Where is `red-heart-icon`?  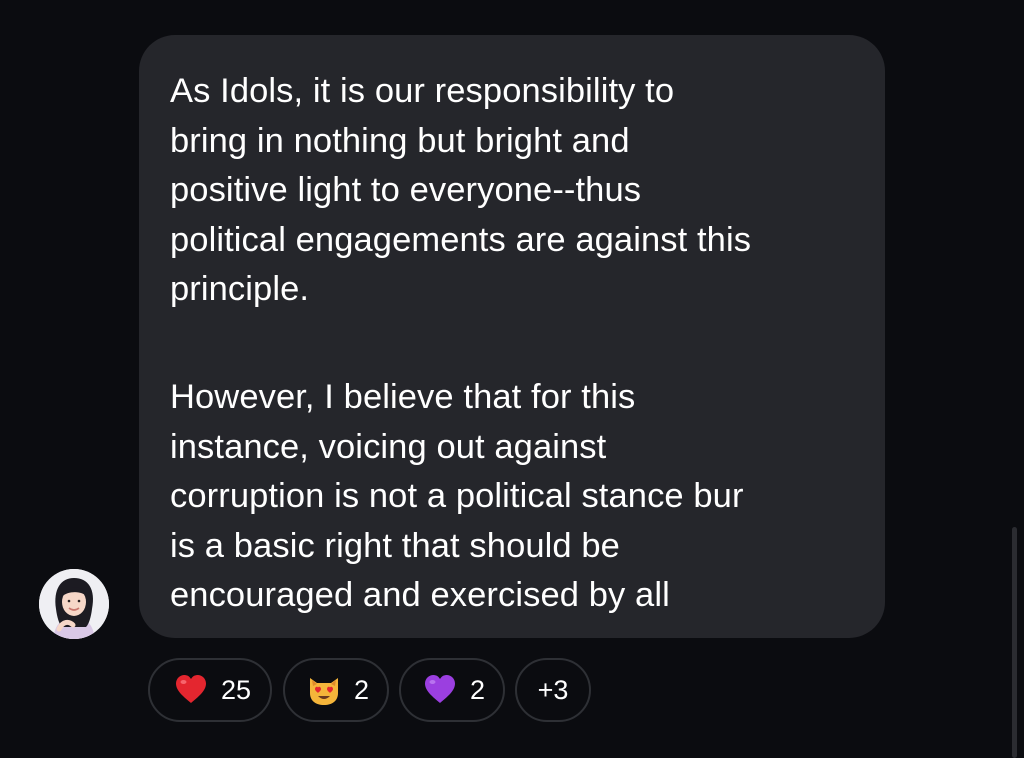 red-heart-icon is located at coordinates (191, 690).